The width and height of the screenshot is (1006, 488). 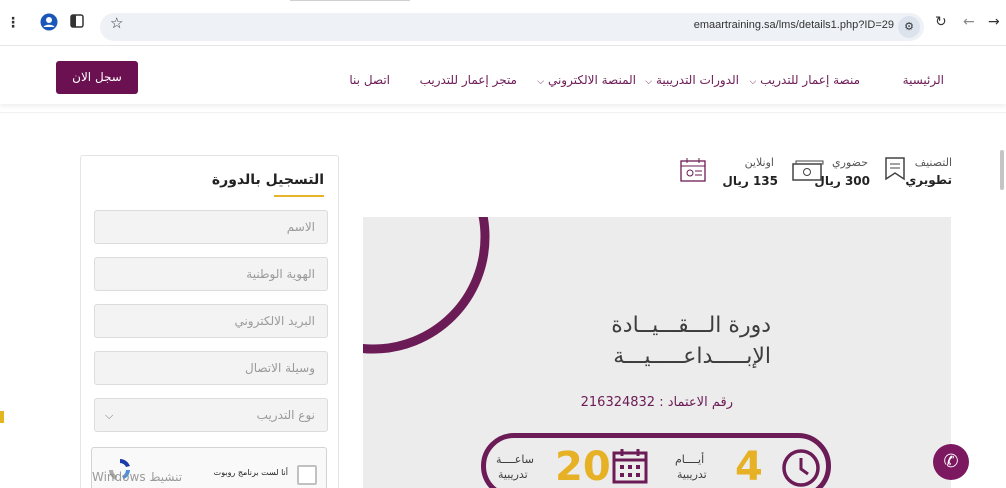 I want to click on nav-home: الرئيسية, so click(x=923, y=80).